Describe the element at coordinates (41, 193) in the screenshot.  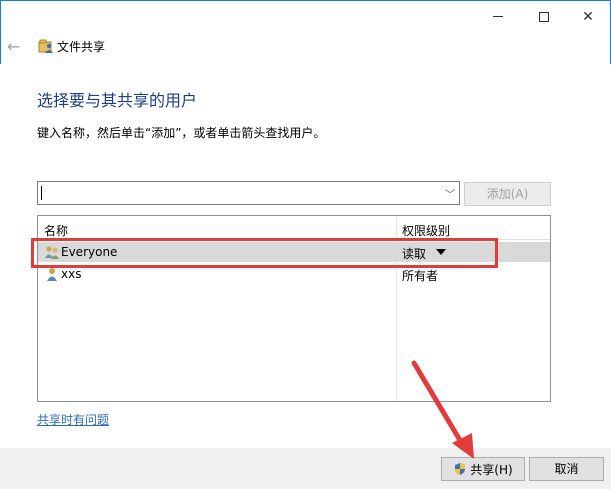
I see `text-caret` at that location.